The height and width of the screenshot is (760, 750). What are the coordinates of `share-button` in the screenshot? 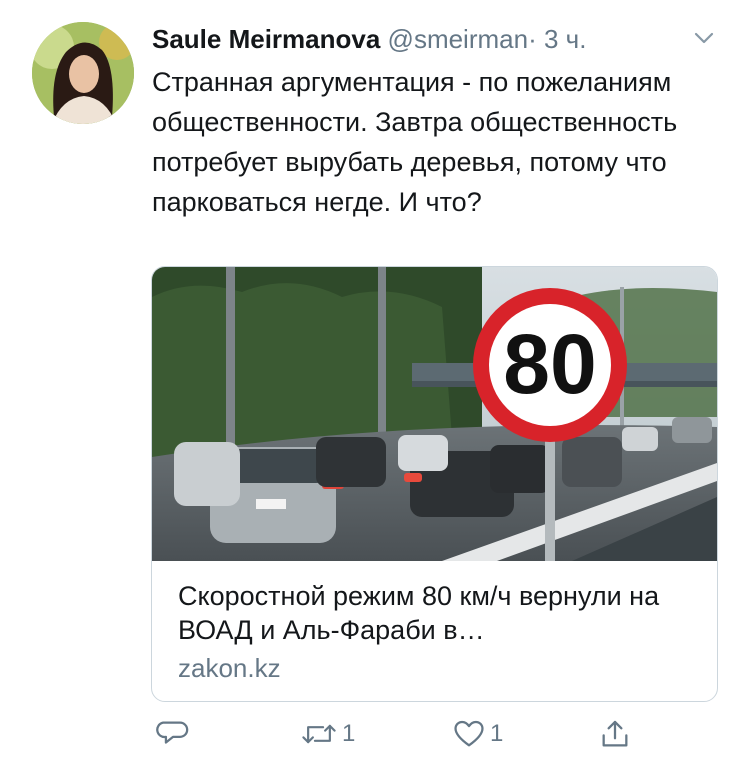 It's located at (615, 734).